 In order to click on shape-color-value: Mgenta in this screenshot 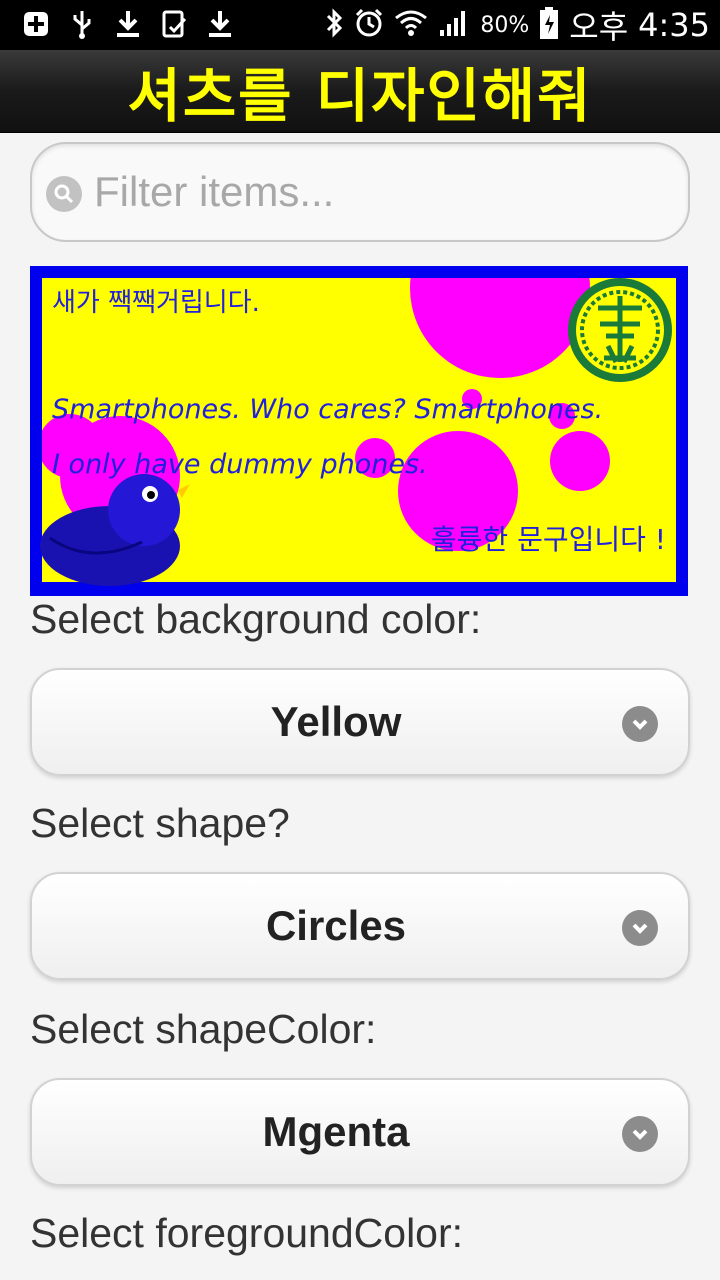, I will do `click(336, 1131)`.